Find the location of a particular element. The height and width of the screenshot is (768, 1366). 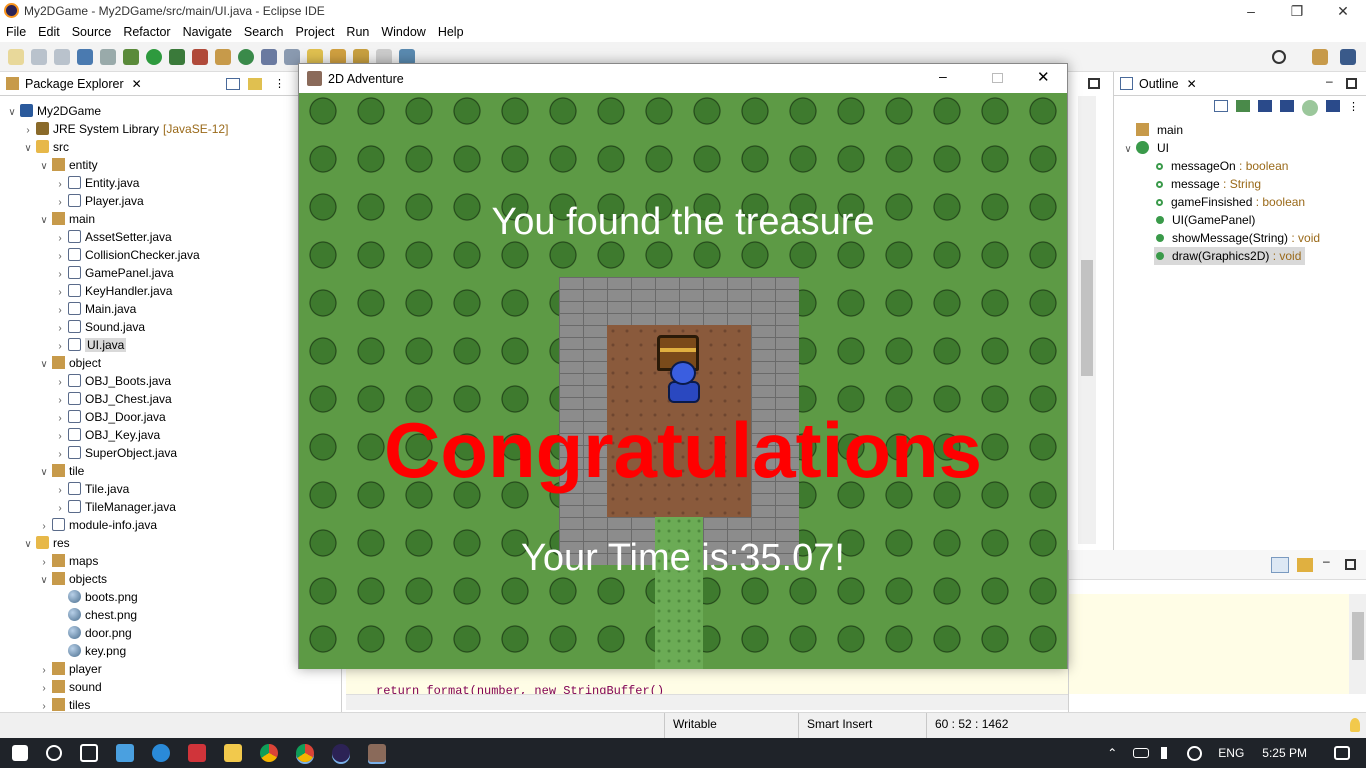

run-icon is located at coordinates (154, 56).